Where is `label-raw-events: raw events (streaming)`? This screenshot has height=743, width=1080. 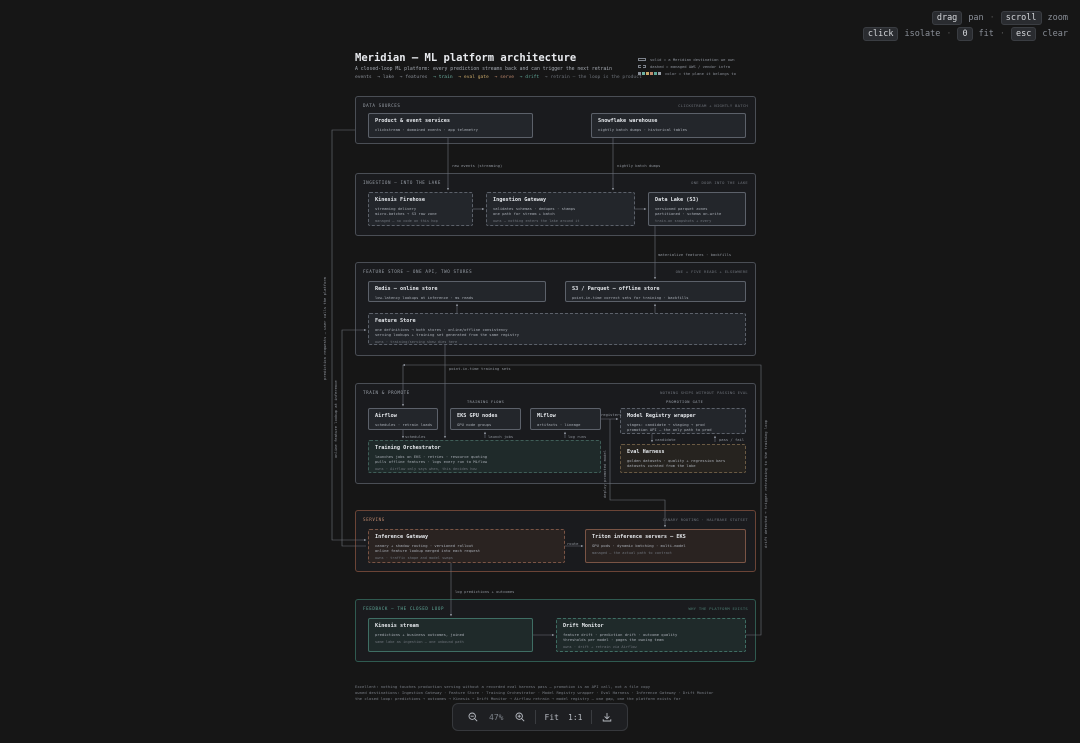 label-raw-events: raw events (streaming) is located at coordinates (477, 165).